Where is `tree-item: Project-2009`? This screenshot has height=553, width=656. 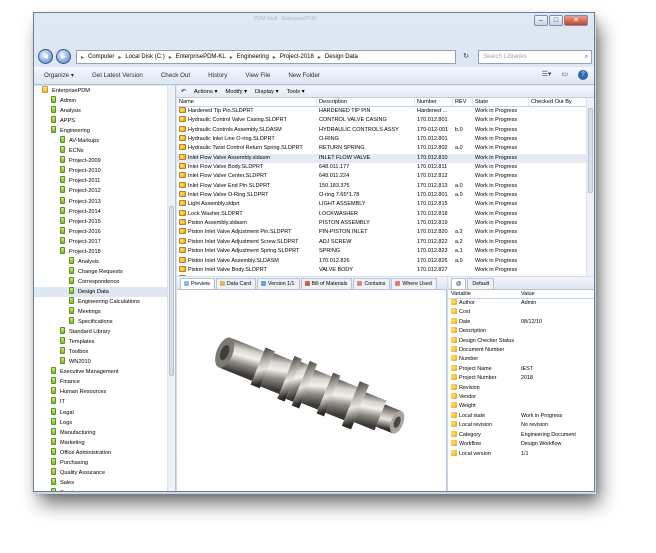 tree-item: Project-2009 is located at coordinates (104, 161).